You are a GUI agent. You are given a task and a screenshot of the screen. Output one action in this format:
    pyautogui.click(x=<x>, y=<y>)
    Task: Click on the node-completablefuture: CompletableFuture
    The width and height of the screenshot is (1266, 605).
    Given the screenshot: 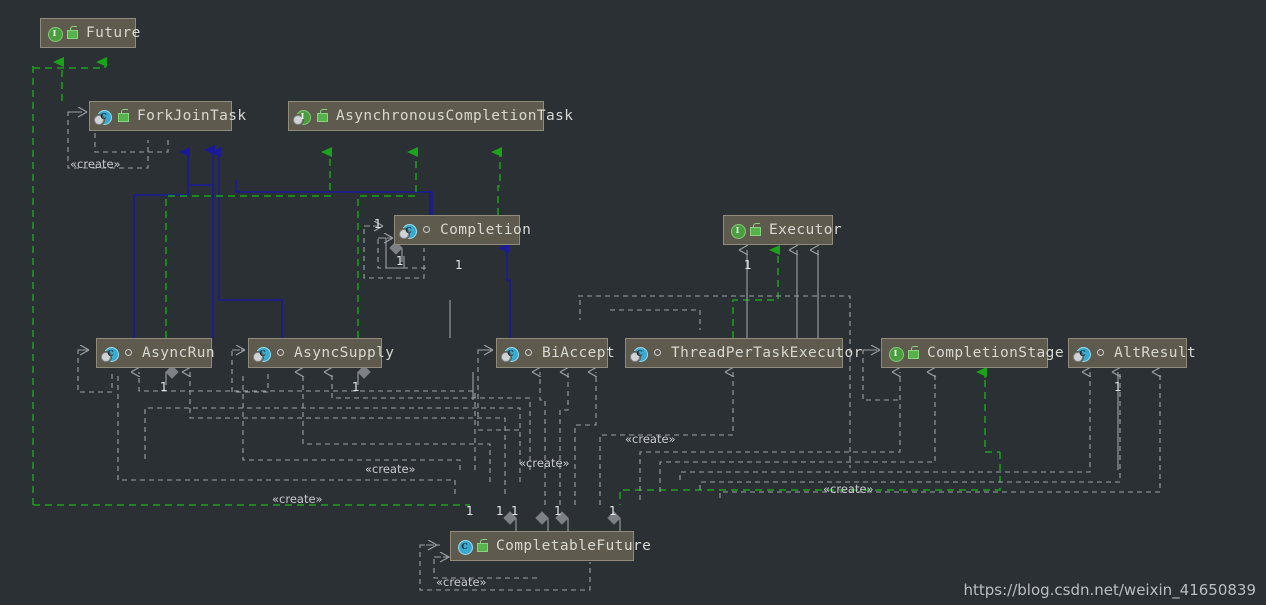 What is the action you would take?
    pyautogui.click(x=550, y=546)
    